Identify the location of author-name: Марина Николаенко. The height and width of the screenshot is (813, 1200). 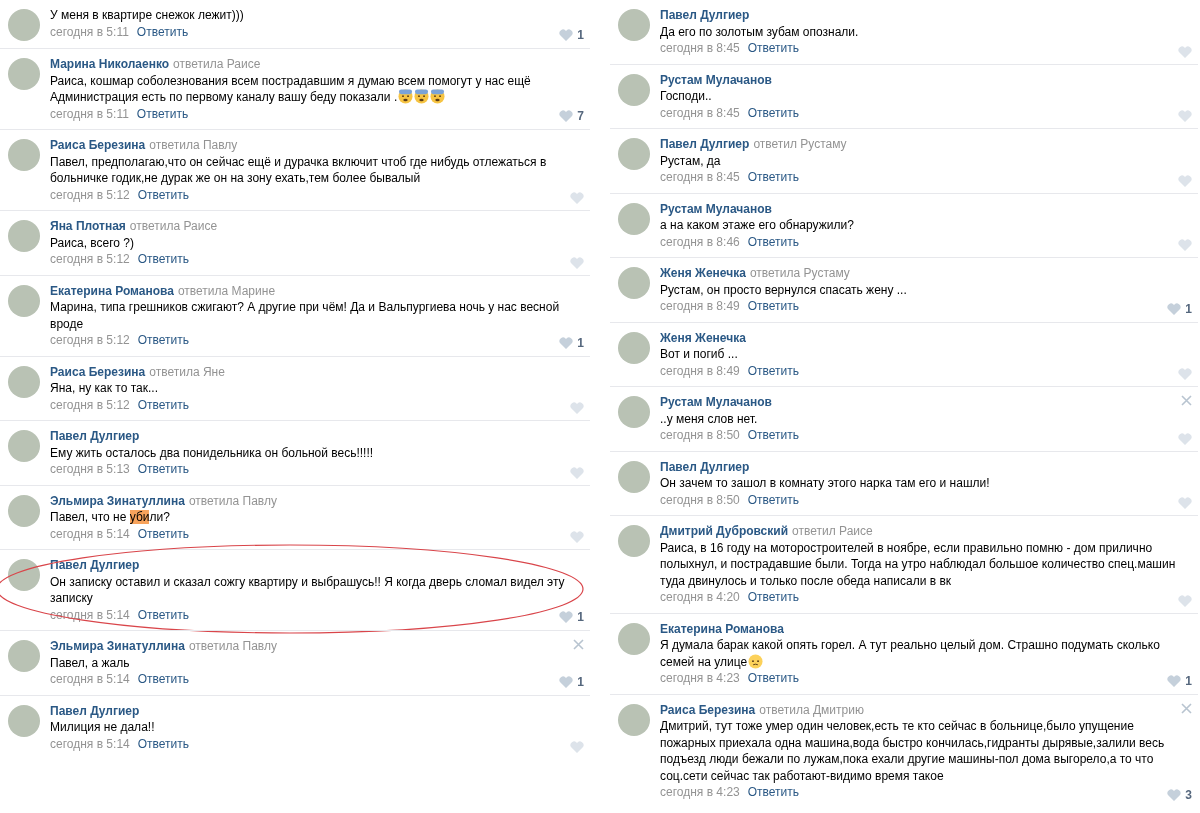
(110, 64).